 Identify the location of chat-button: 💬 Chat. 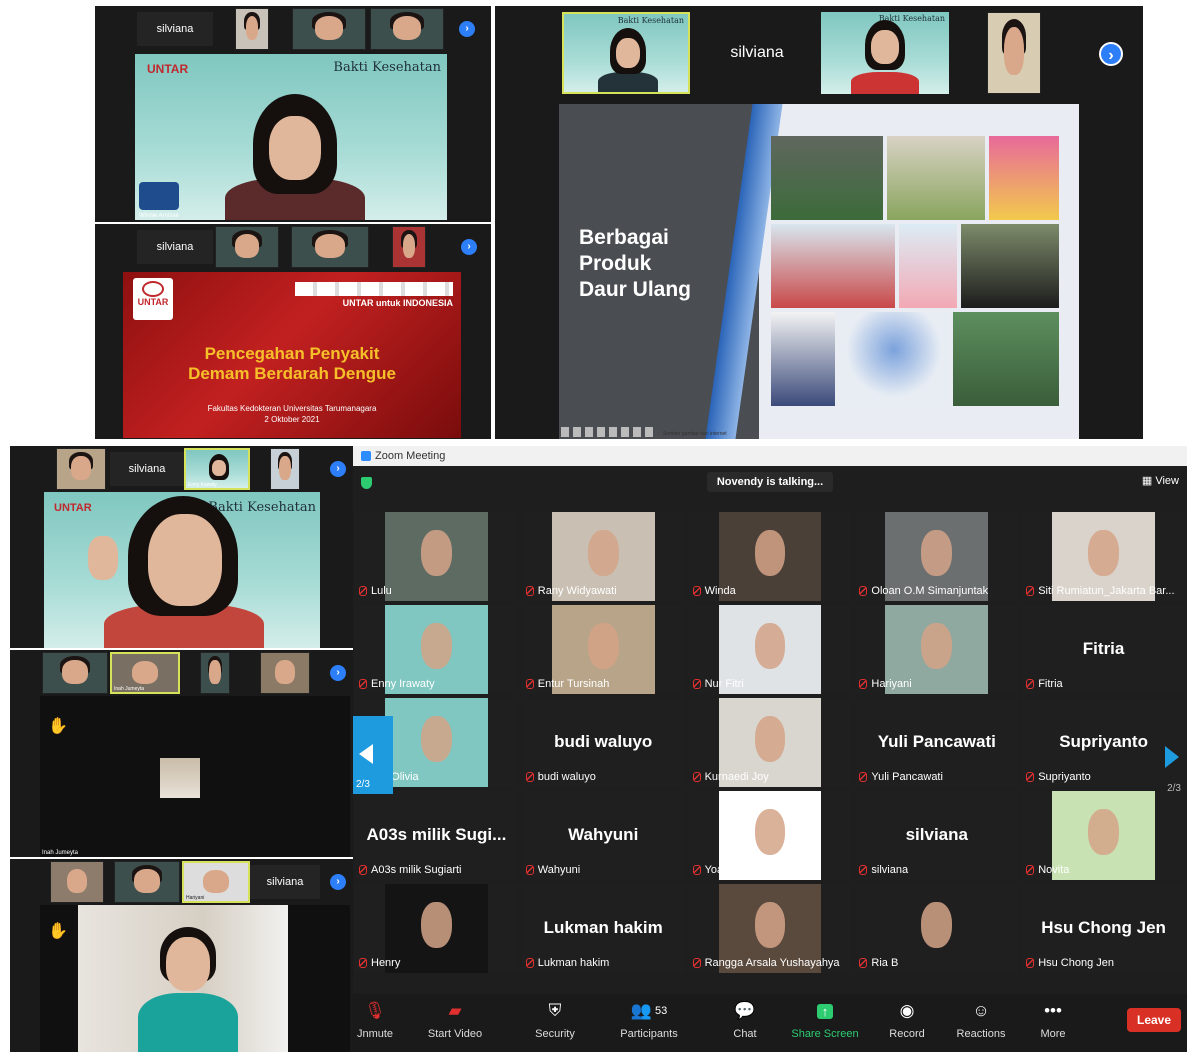
(745, 1020).